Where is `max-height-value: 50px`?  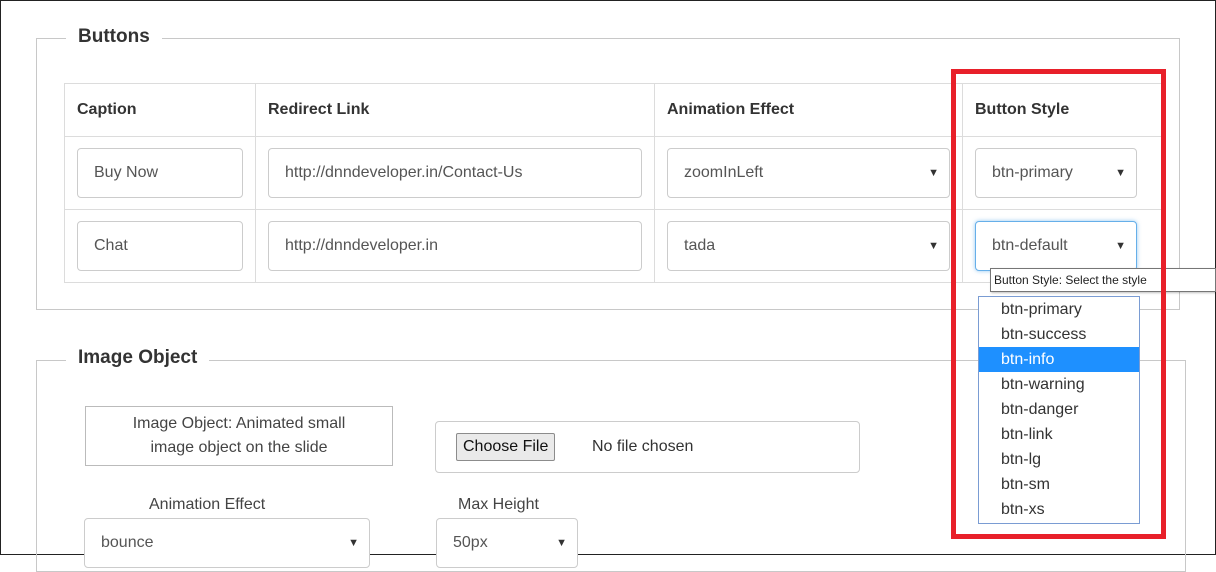
max-height-value: 50px is located at coordinates (470, 542).